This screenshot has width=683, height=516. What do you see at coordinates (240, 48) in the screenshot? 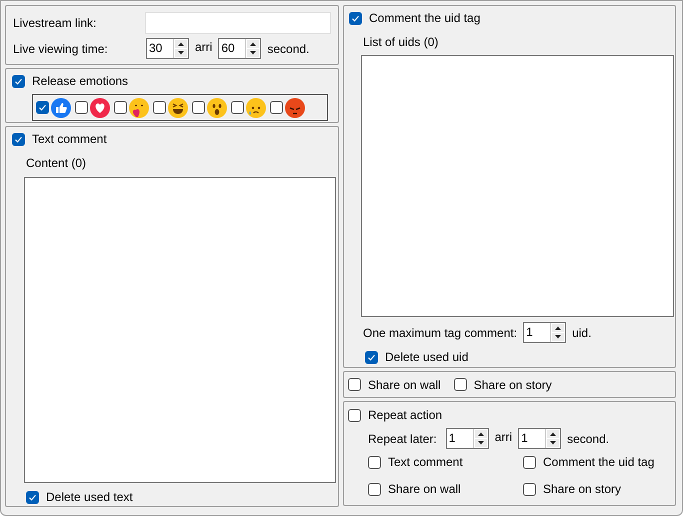
I see `number-spinner: 60` at bounding box center [240, 48].